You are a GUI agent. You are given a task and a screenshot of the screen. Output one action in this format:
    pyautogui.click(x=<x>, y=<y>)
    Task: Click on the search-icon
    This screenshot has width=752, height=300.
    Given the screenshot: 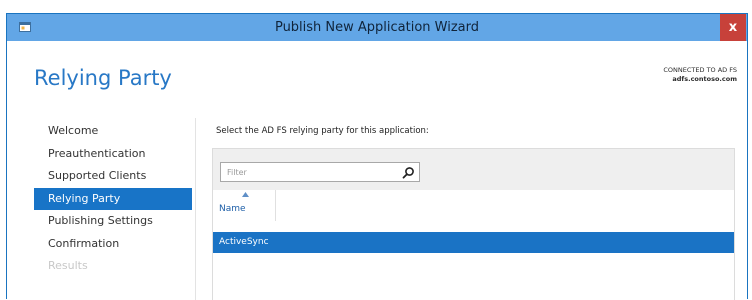 What is the action you would take?
    pyautogui.click(x=408, y=172)
    